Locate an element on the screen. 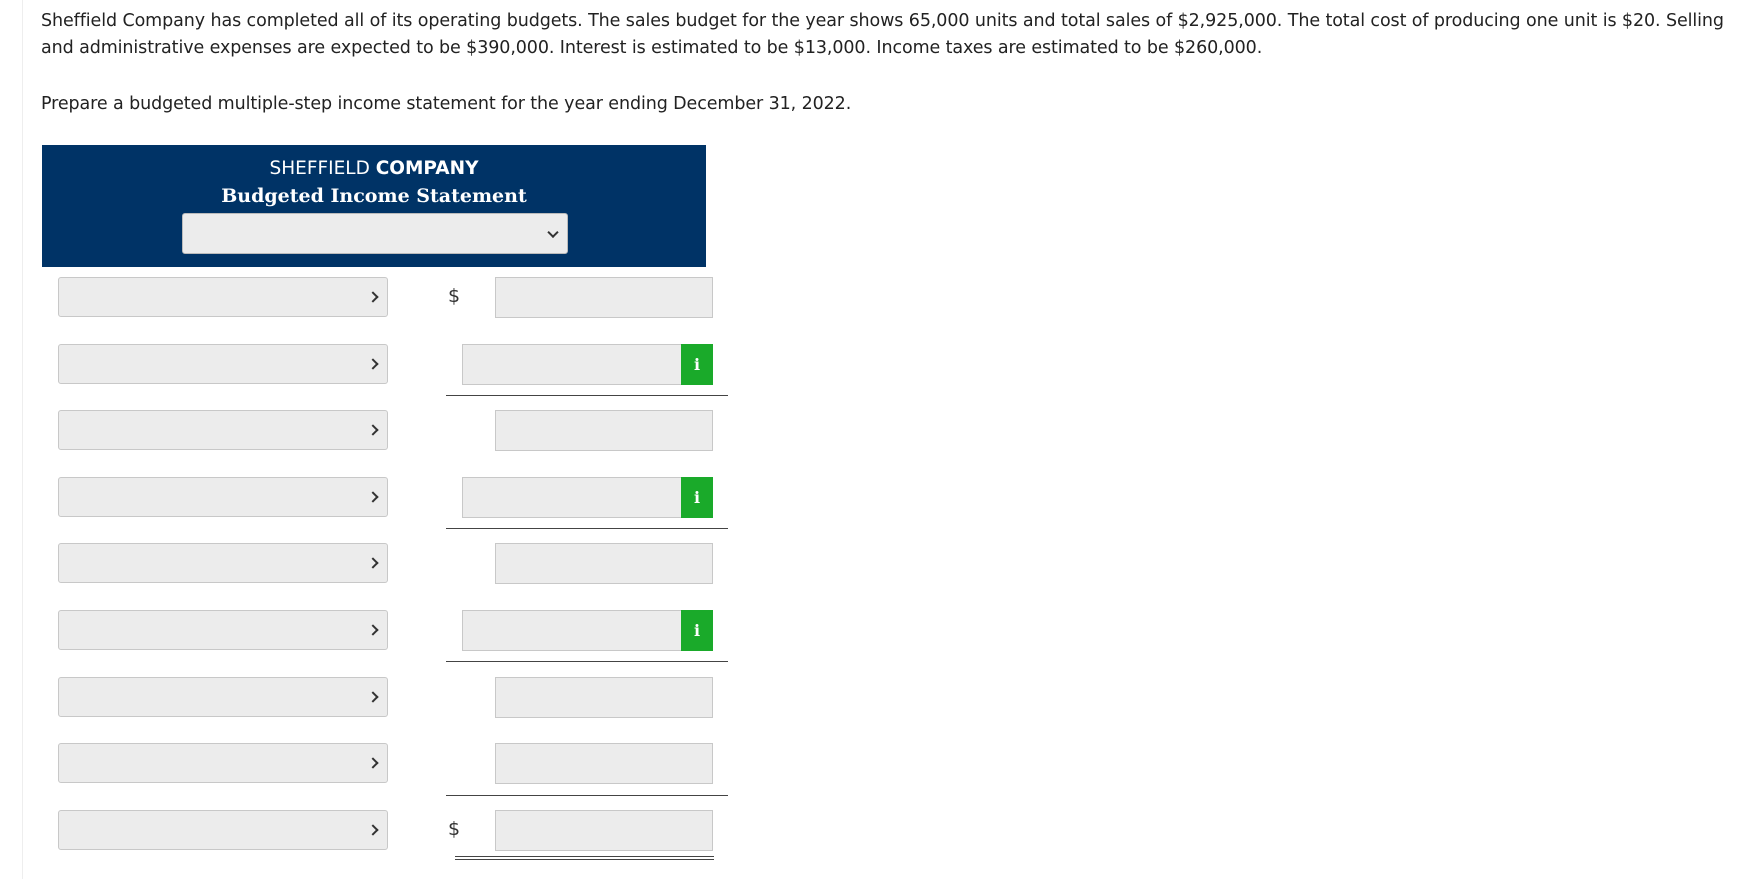  company-name-part1: SHEFFIELD is located at coordinates (319, 168).